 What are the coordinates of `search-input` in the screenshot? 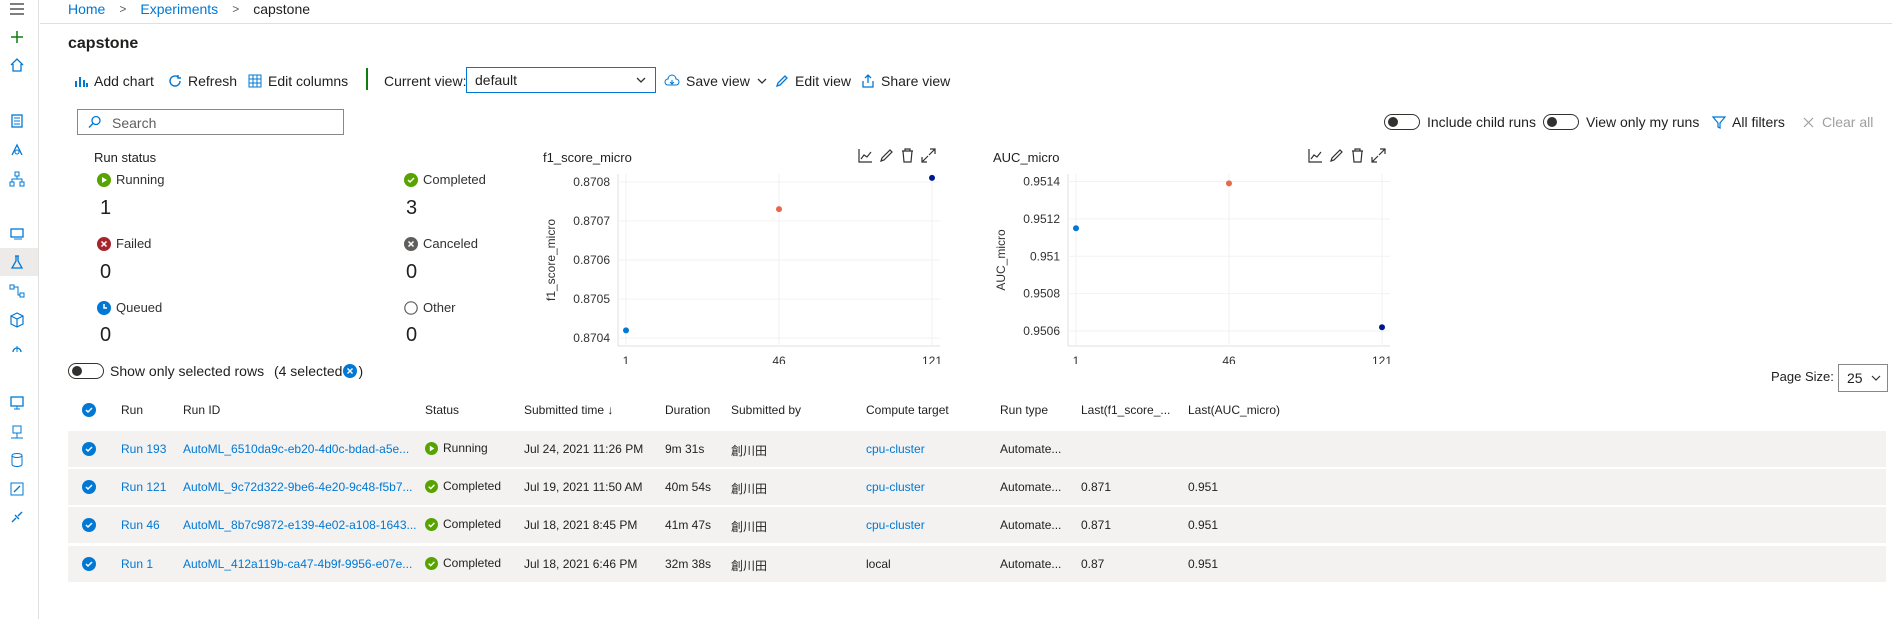 It's located at (222, 123).